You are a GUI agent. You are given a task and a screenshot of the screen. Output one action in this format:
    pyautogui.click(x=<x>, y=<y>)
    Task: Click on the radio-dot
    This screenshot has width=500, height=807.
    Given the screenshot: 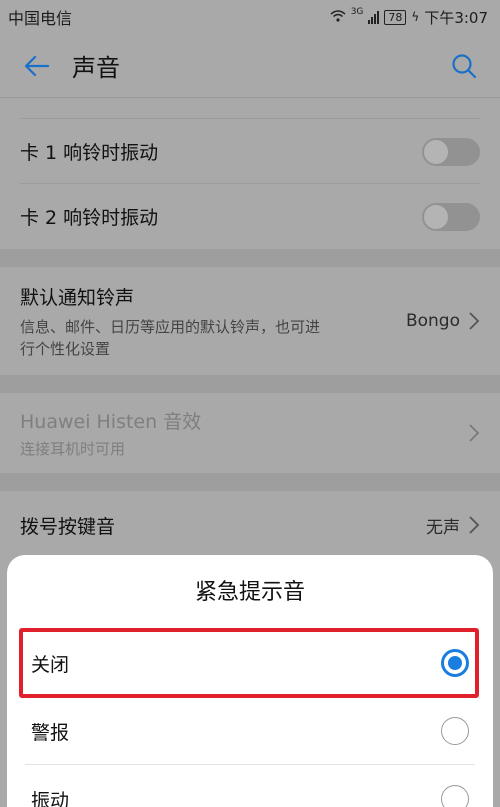 What is the action you would take?
    pyautogui.click(x=455, y=663)
    